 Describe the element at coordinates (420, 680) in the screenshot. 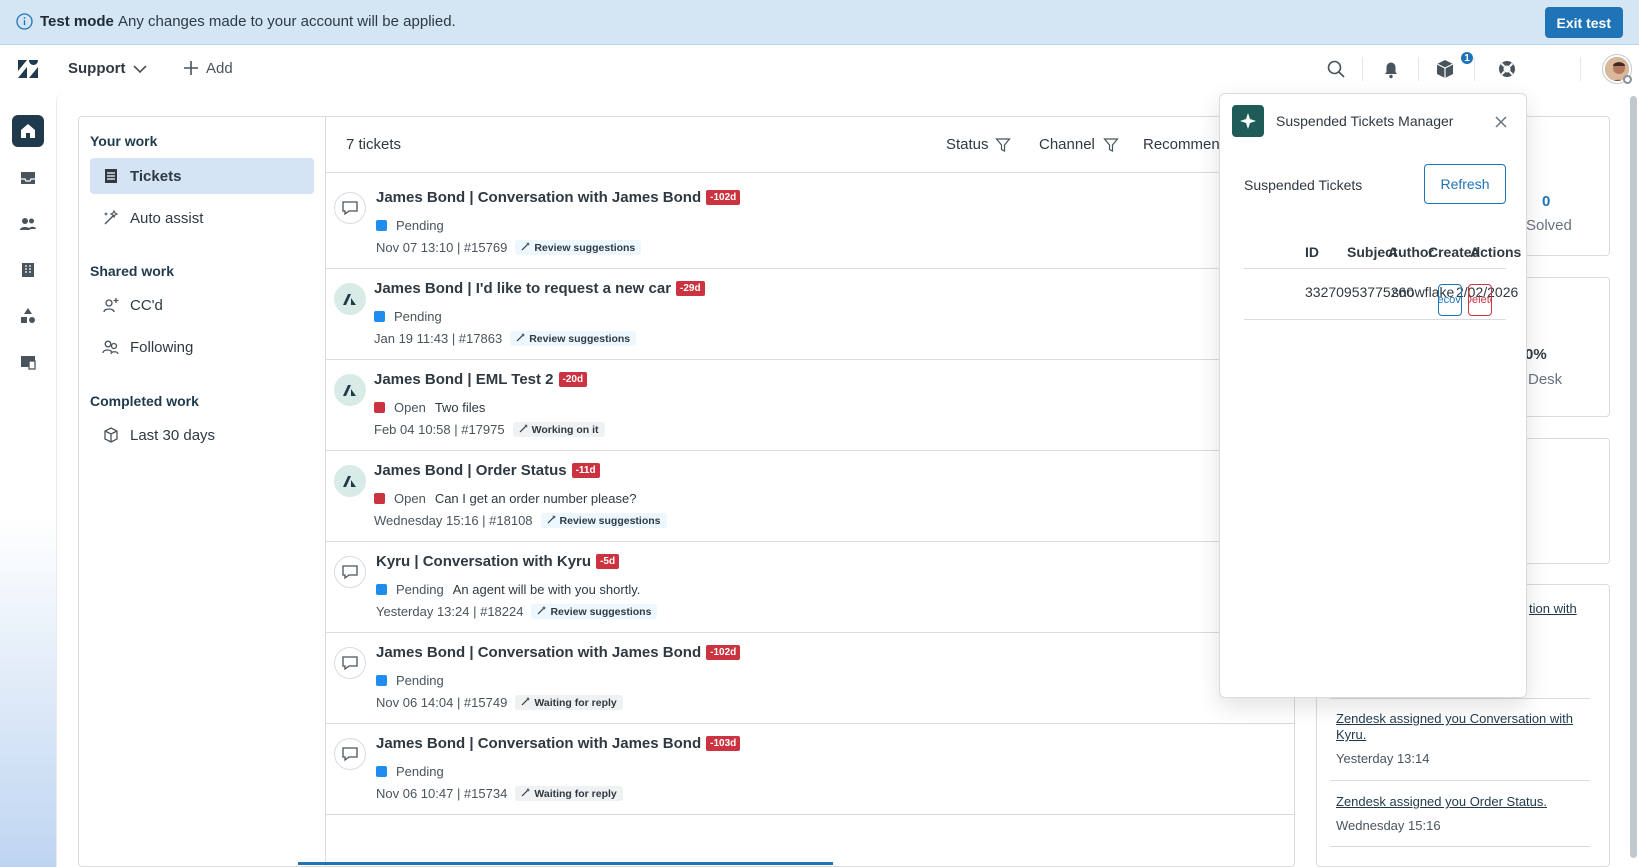

I see `ticket-status: Pending` at that location.